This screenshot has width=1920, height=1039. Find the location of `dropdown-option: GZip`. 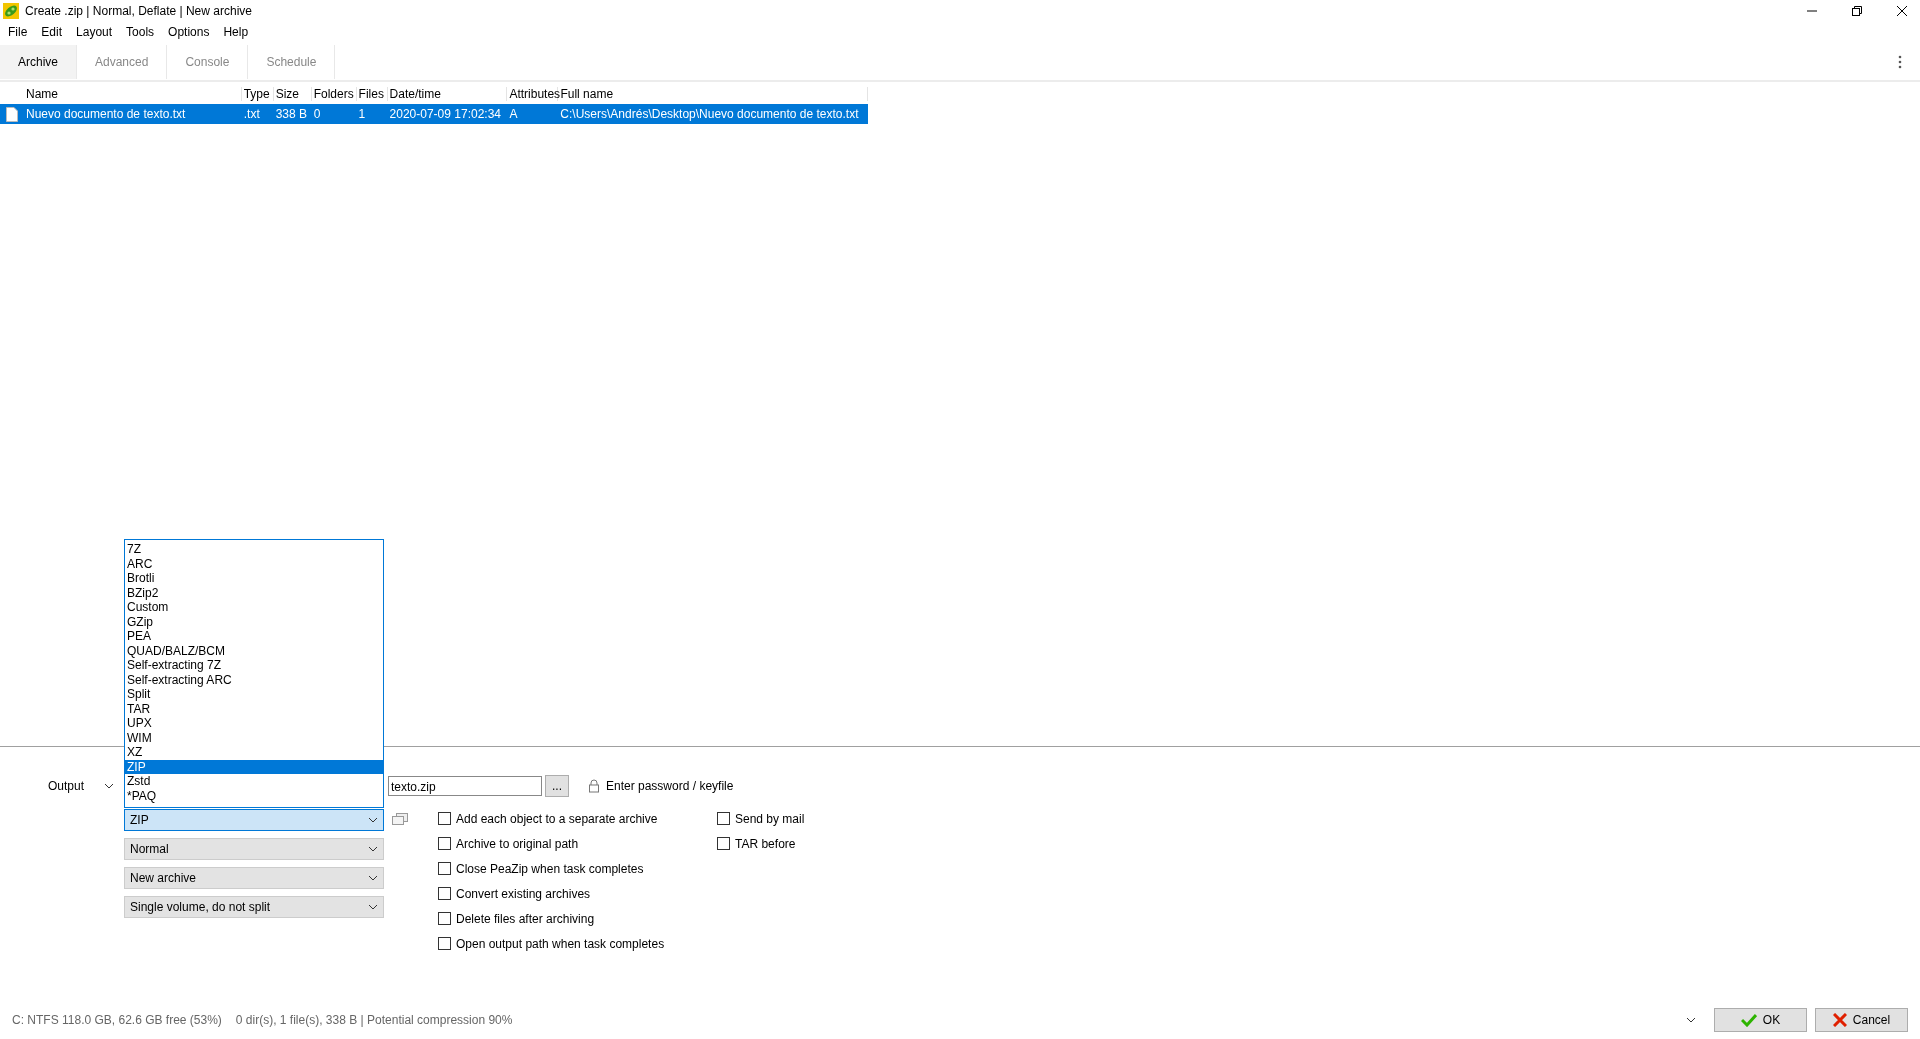

dropdown-option: GZip is located at coordinates (254, 621).